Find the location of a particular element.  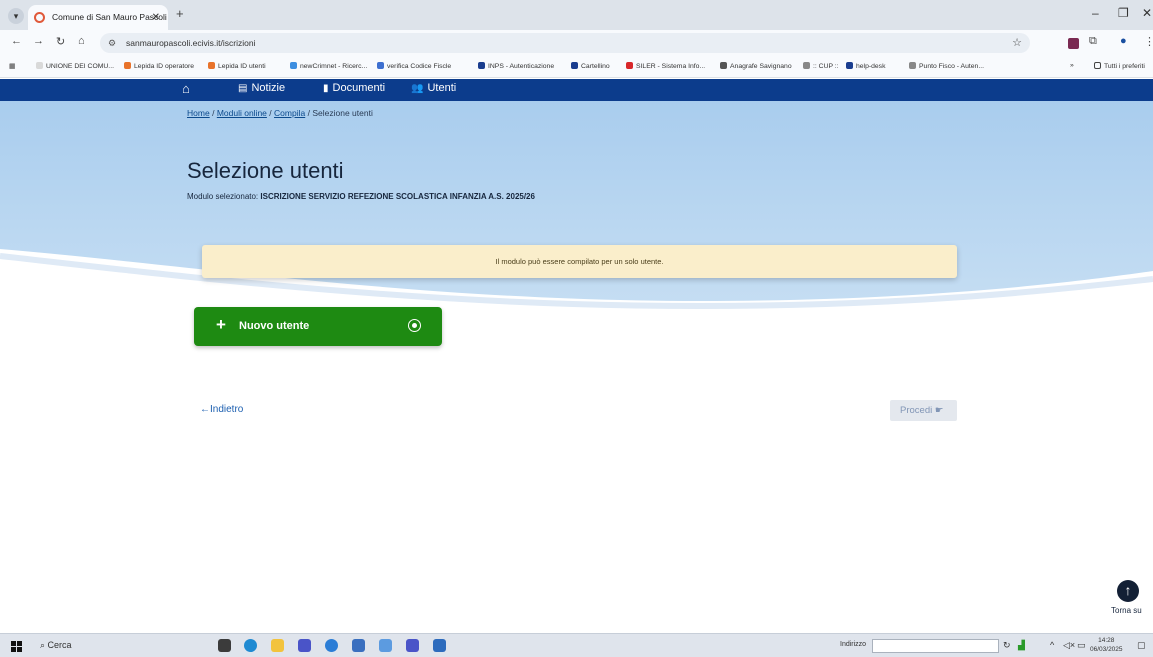

new-user-button: + Nuovo utente is located at coordinates (318, 326).